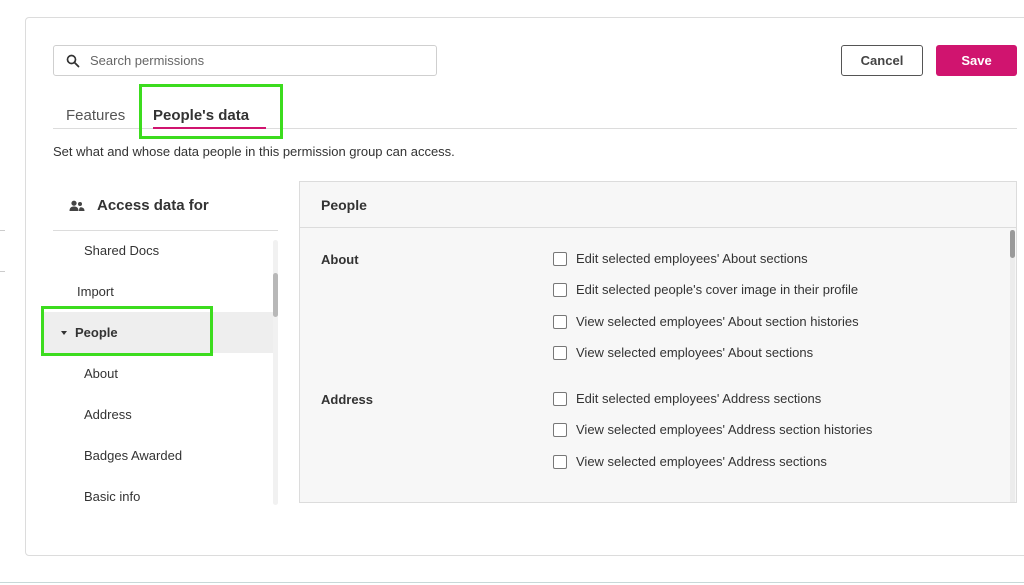 This screenshot has height=585, width=1024. I want to click on caret-down-icon, so click(64, 332).